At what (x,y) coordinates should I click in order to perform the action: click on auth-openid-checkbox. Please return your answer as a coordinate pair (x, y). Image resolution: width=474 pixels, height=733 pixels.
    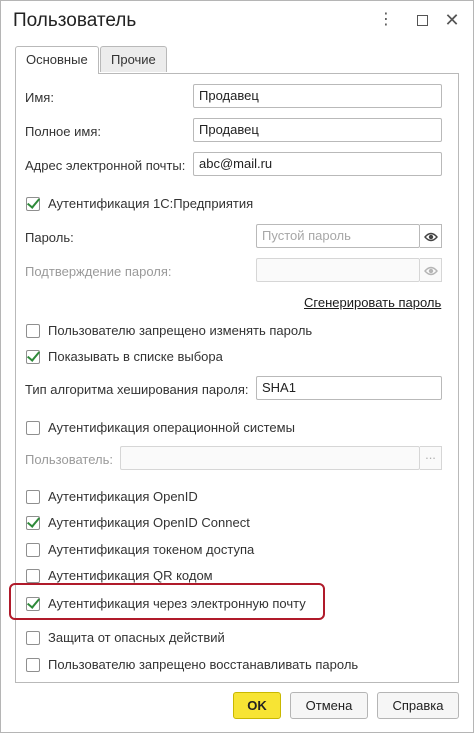
    Looking at the image, I should click on (33, 497).